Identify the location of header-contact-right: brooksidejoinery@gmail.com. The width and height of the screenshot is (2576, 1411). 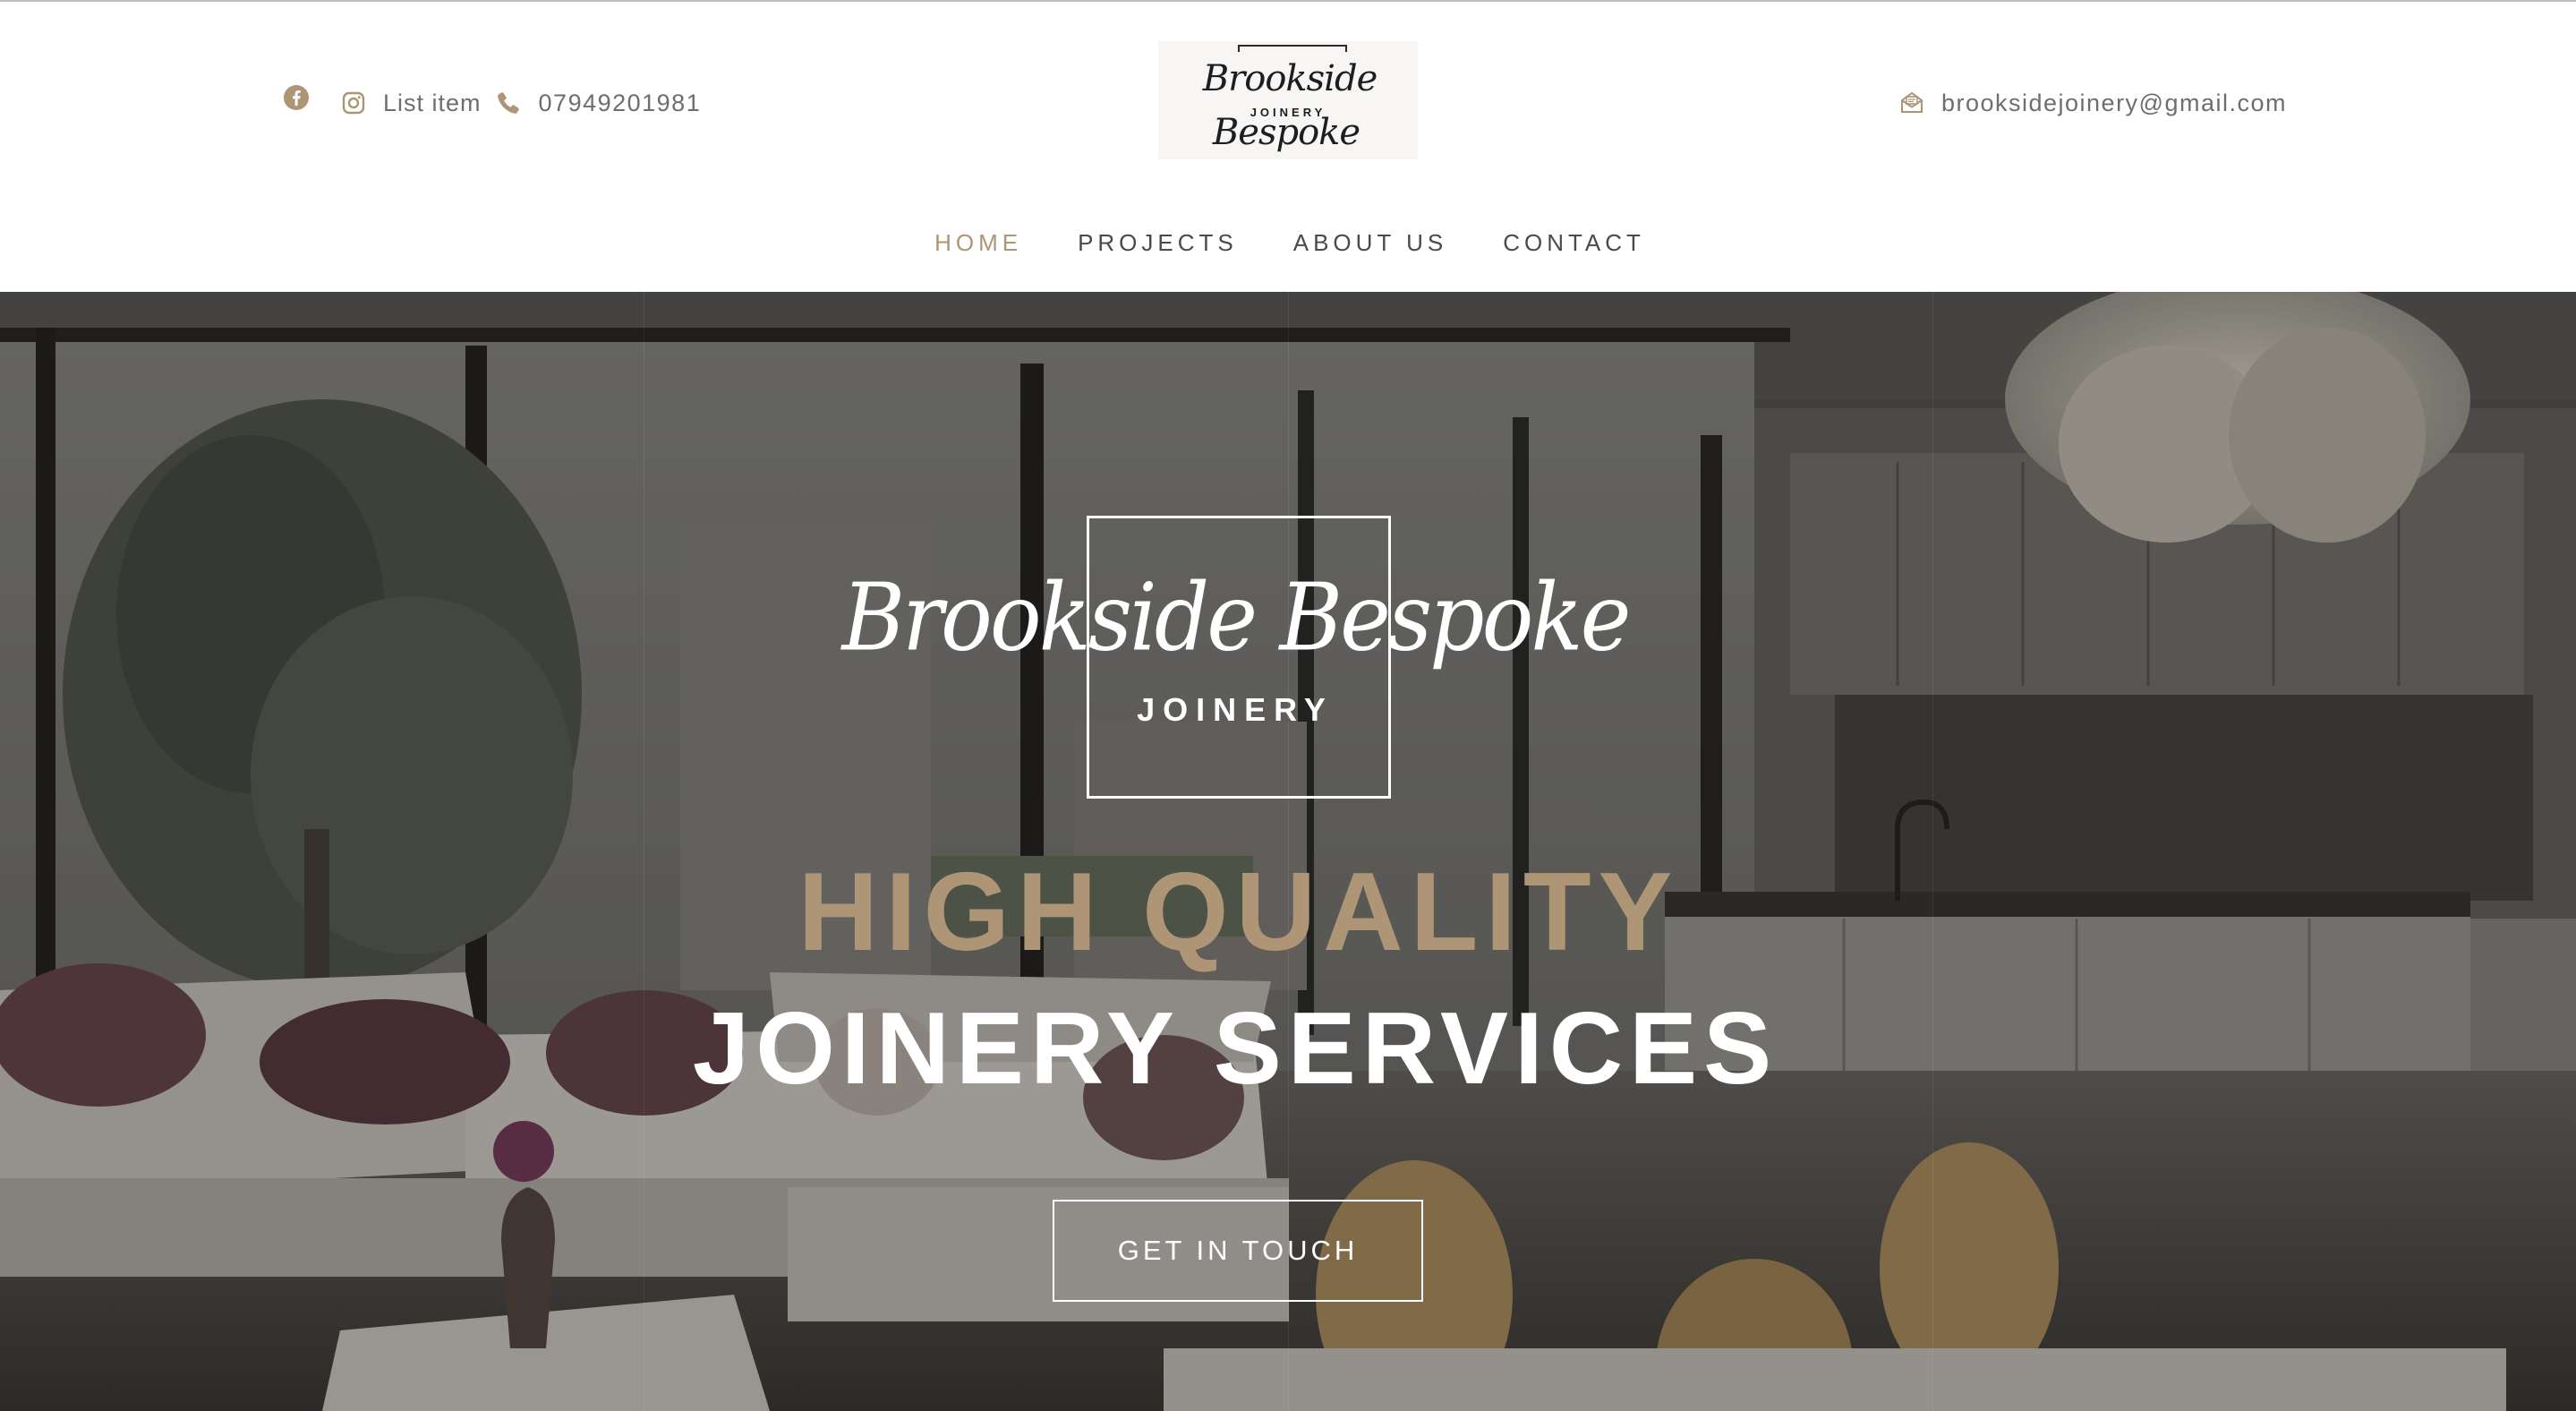
(2092, 103).